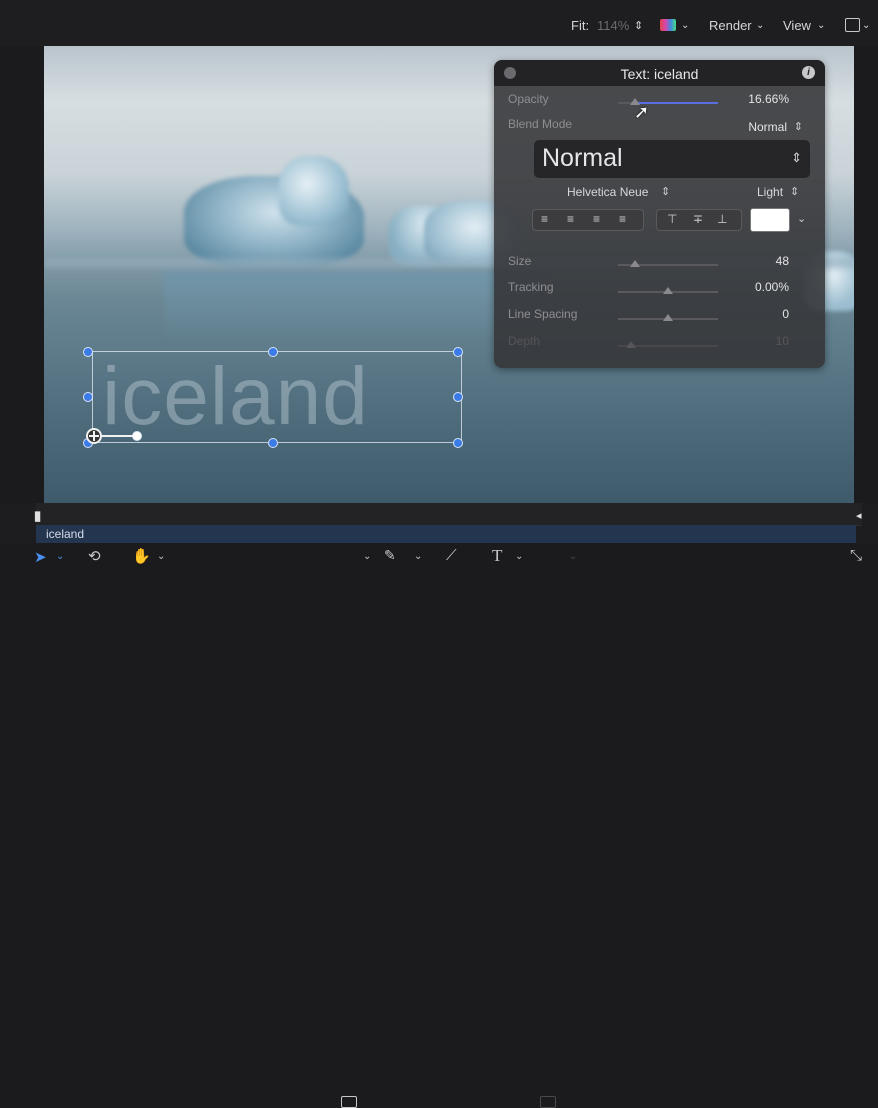  I want to click on size-slider, so click(668, 263).